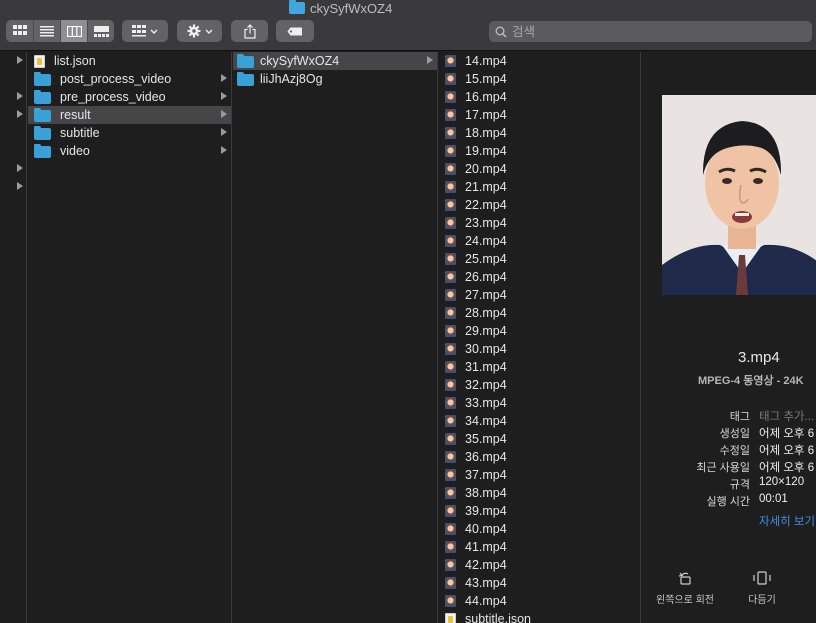  I want to click on list-view-button, so click(46, 31).